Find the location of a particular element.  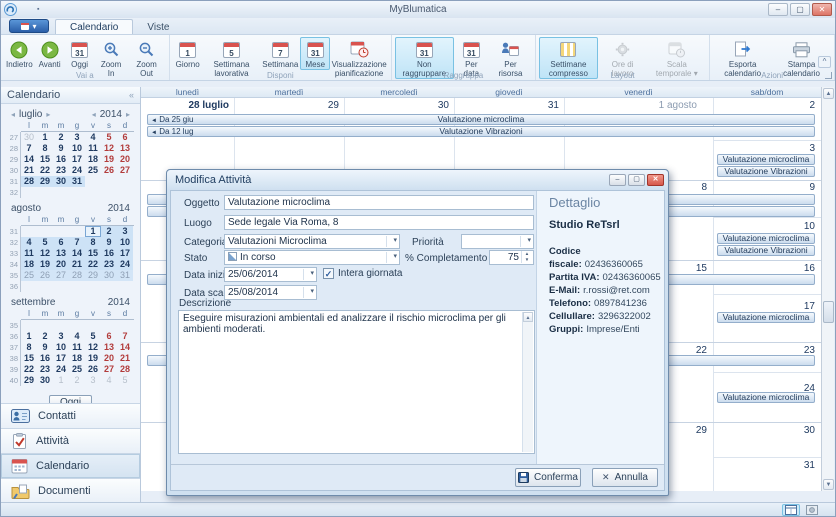

mini-day-cell: 8 is located at coordinates (45, 148).